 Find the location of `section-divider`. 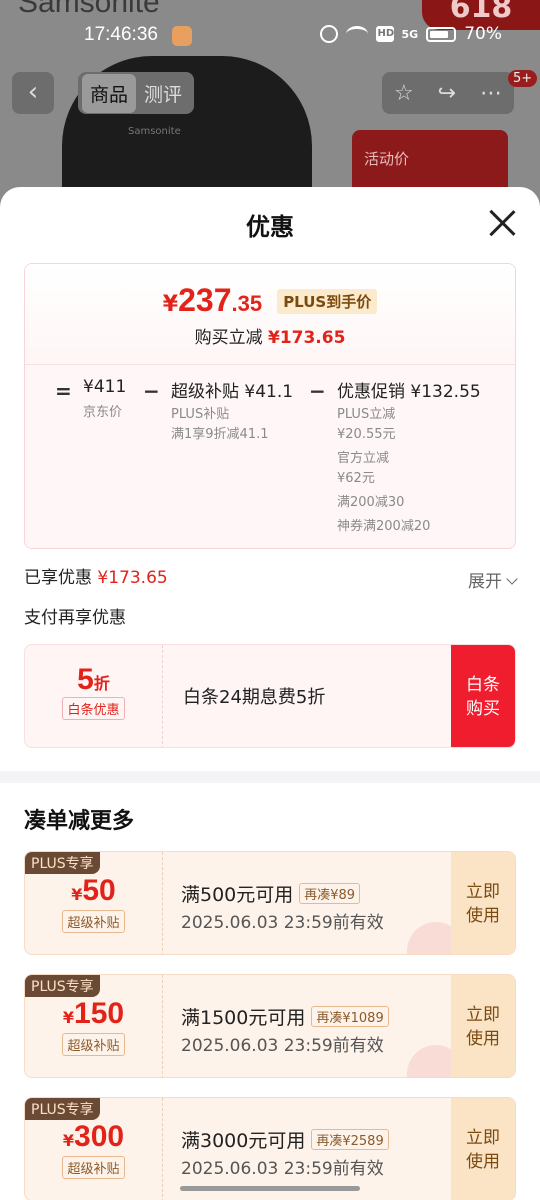

section-divider is located at coordinates (270, 777).